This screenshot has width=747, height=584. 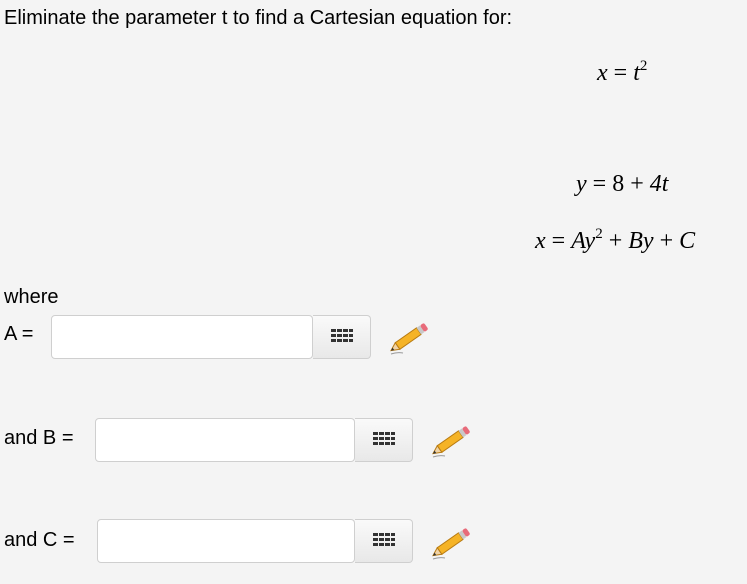 I want to click on b-keypad-button, so click(x=384, y=440).